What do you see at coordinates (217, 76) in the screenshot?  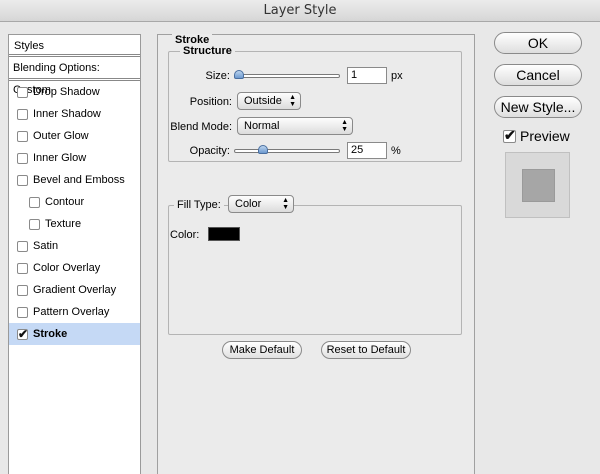 I see `size-label: Size:` at bounding box center [217, 76].